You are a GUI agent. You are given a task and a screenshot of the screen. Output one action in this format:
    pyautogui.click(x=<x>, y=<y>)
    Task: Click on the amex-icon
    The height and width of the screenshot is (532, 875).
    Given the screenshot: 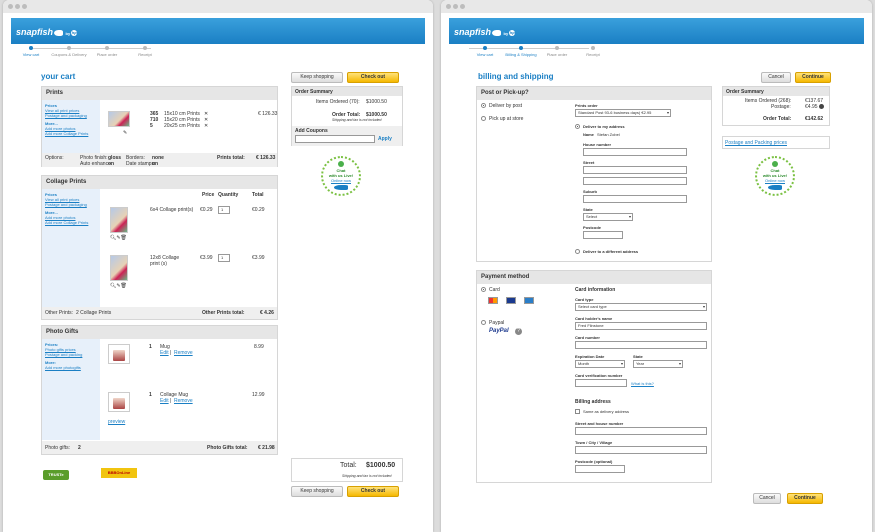 What is the action you would take?
    pyautogui.click(x=529, y=300)
    